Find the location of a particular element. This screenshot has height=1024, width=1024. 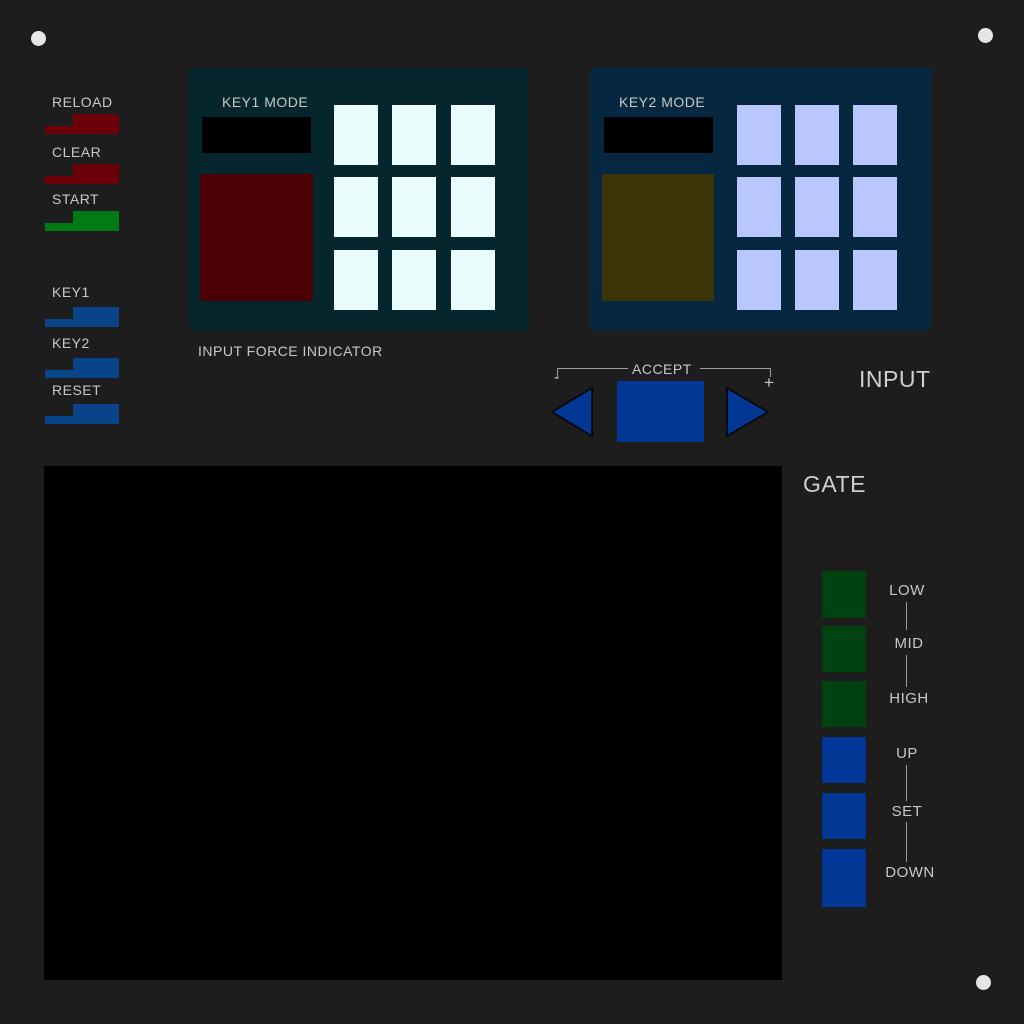

low-mid-connector is located at coordinates (906, 616).